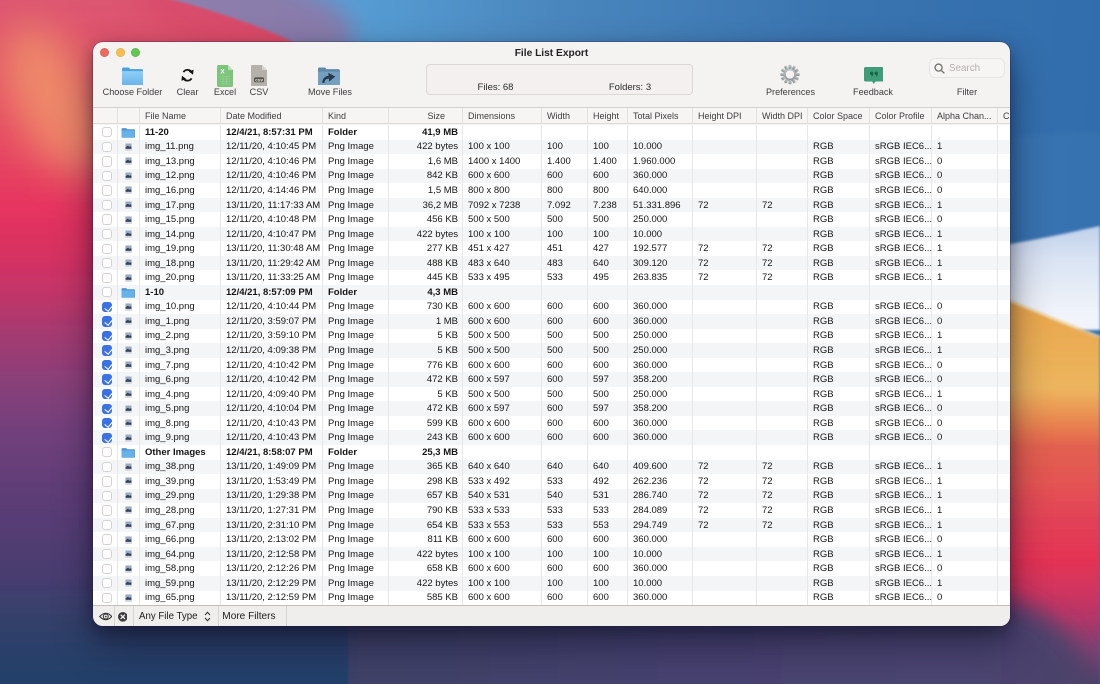  Describe the element at coordinates (259, 79) in the screenshot. I see `svg-text: csv` at that location.